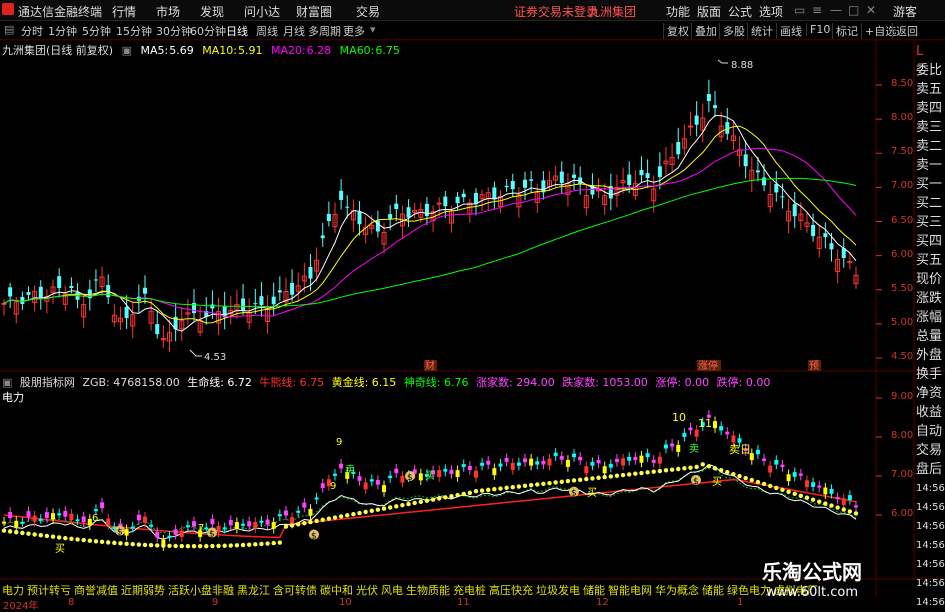 This screenshot has height=612, width=945. What do you see at coordinates (7, 382) in the screenshot?
I see `indicator-icon: ▣` at bounding box center [7, 382].